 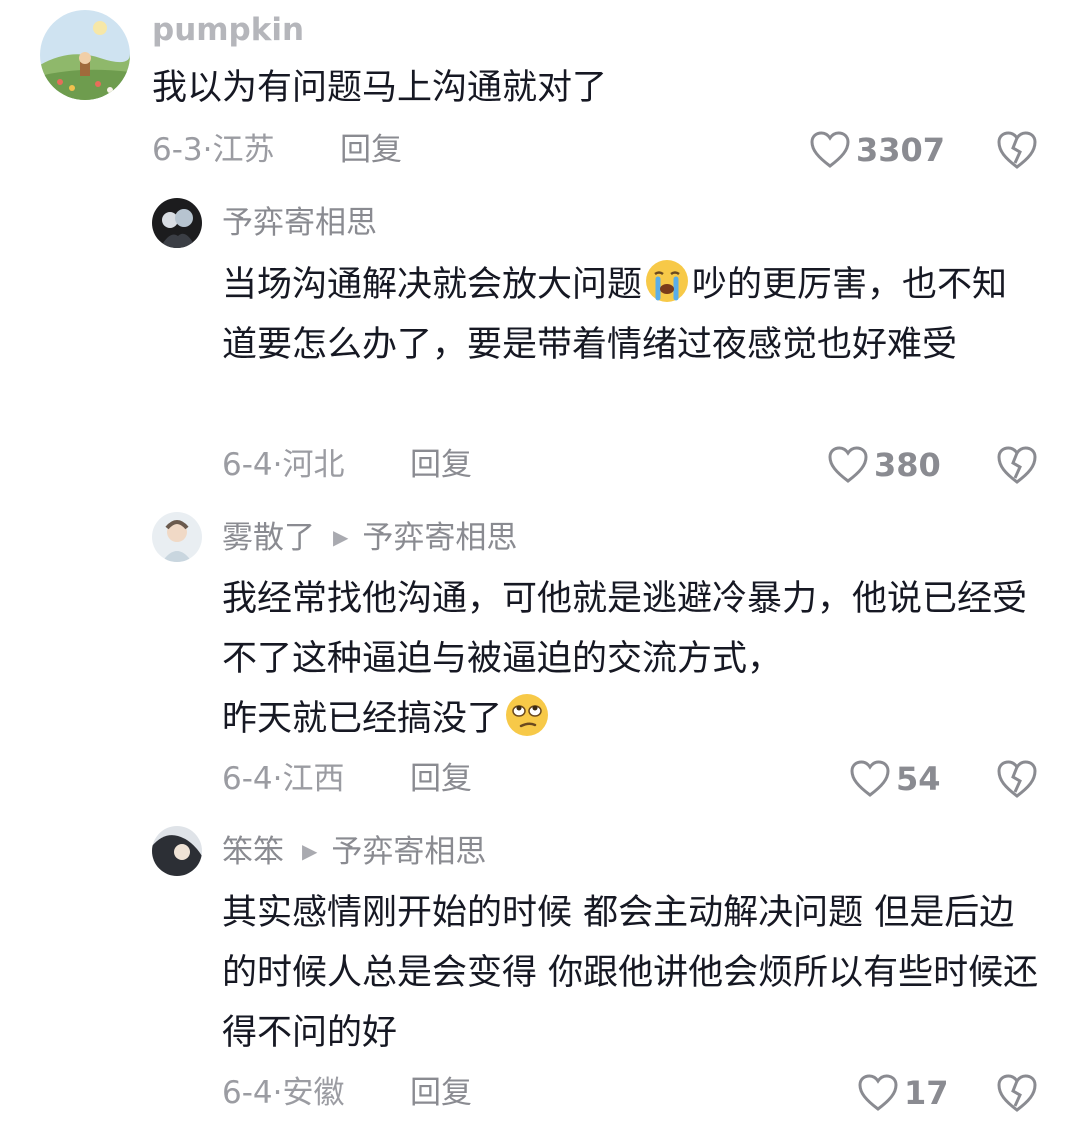 I want to click on comment-username: 予弈寄相思, so click(x=299, y=223).